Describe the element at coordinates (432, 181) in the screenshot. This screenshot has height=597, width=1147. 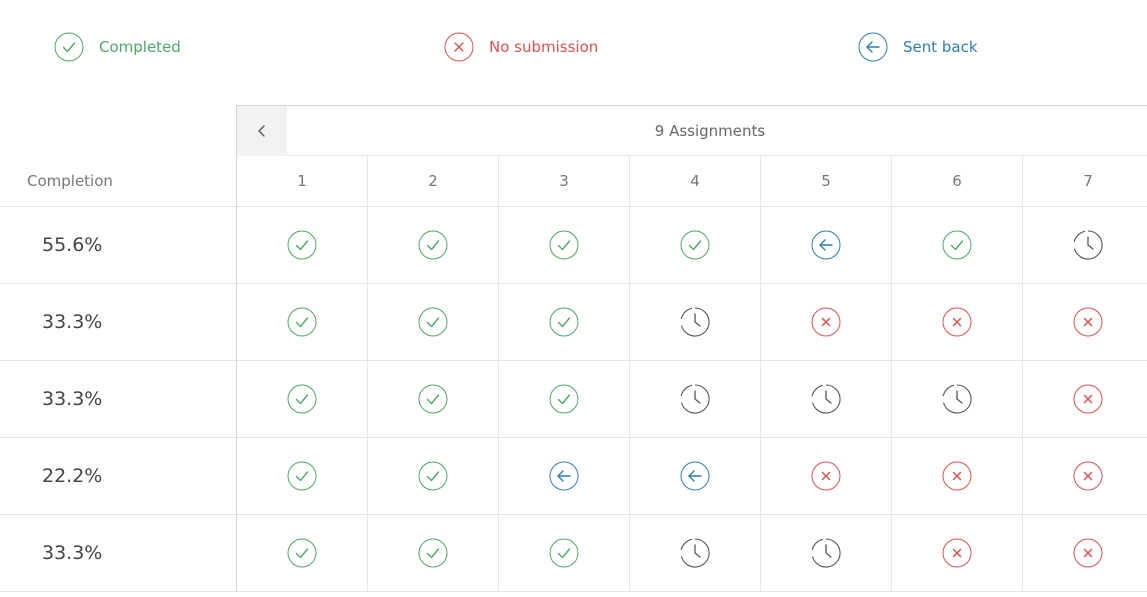
I see `assignment-column-header: 2` at that location.